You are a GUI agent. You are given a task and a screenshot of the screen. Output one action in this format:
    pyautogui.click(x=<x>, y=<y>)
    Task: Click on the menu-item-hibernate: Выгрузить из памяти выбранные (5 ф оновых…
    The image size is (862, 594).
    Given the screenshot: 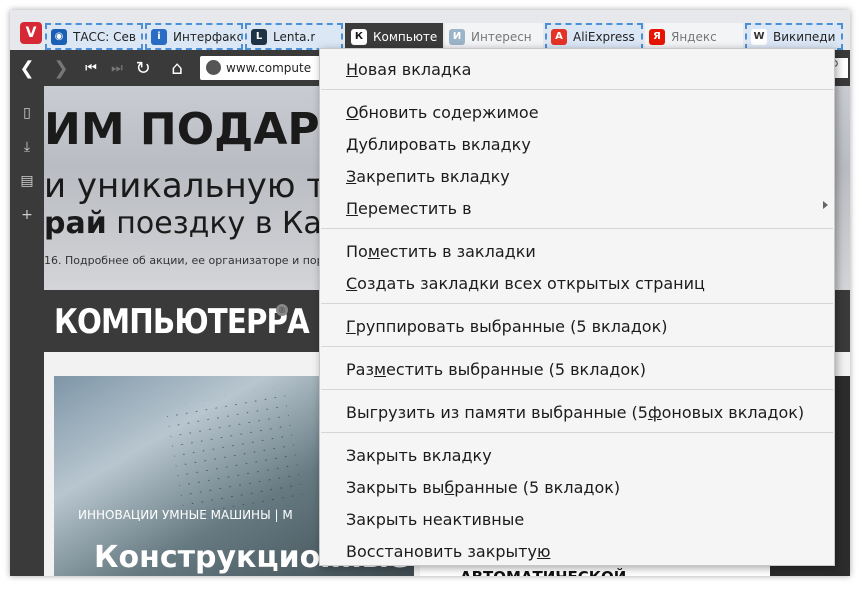 What is the action you would take?
    pyautogui.click(x=575, y=412)
    